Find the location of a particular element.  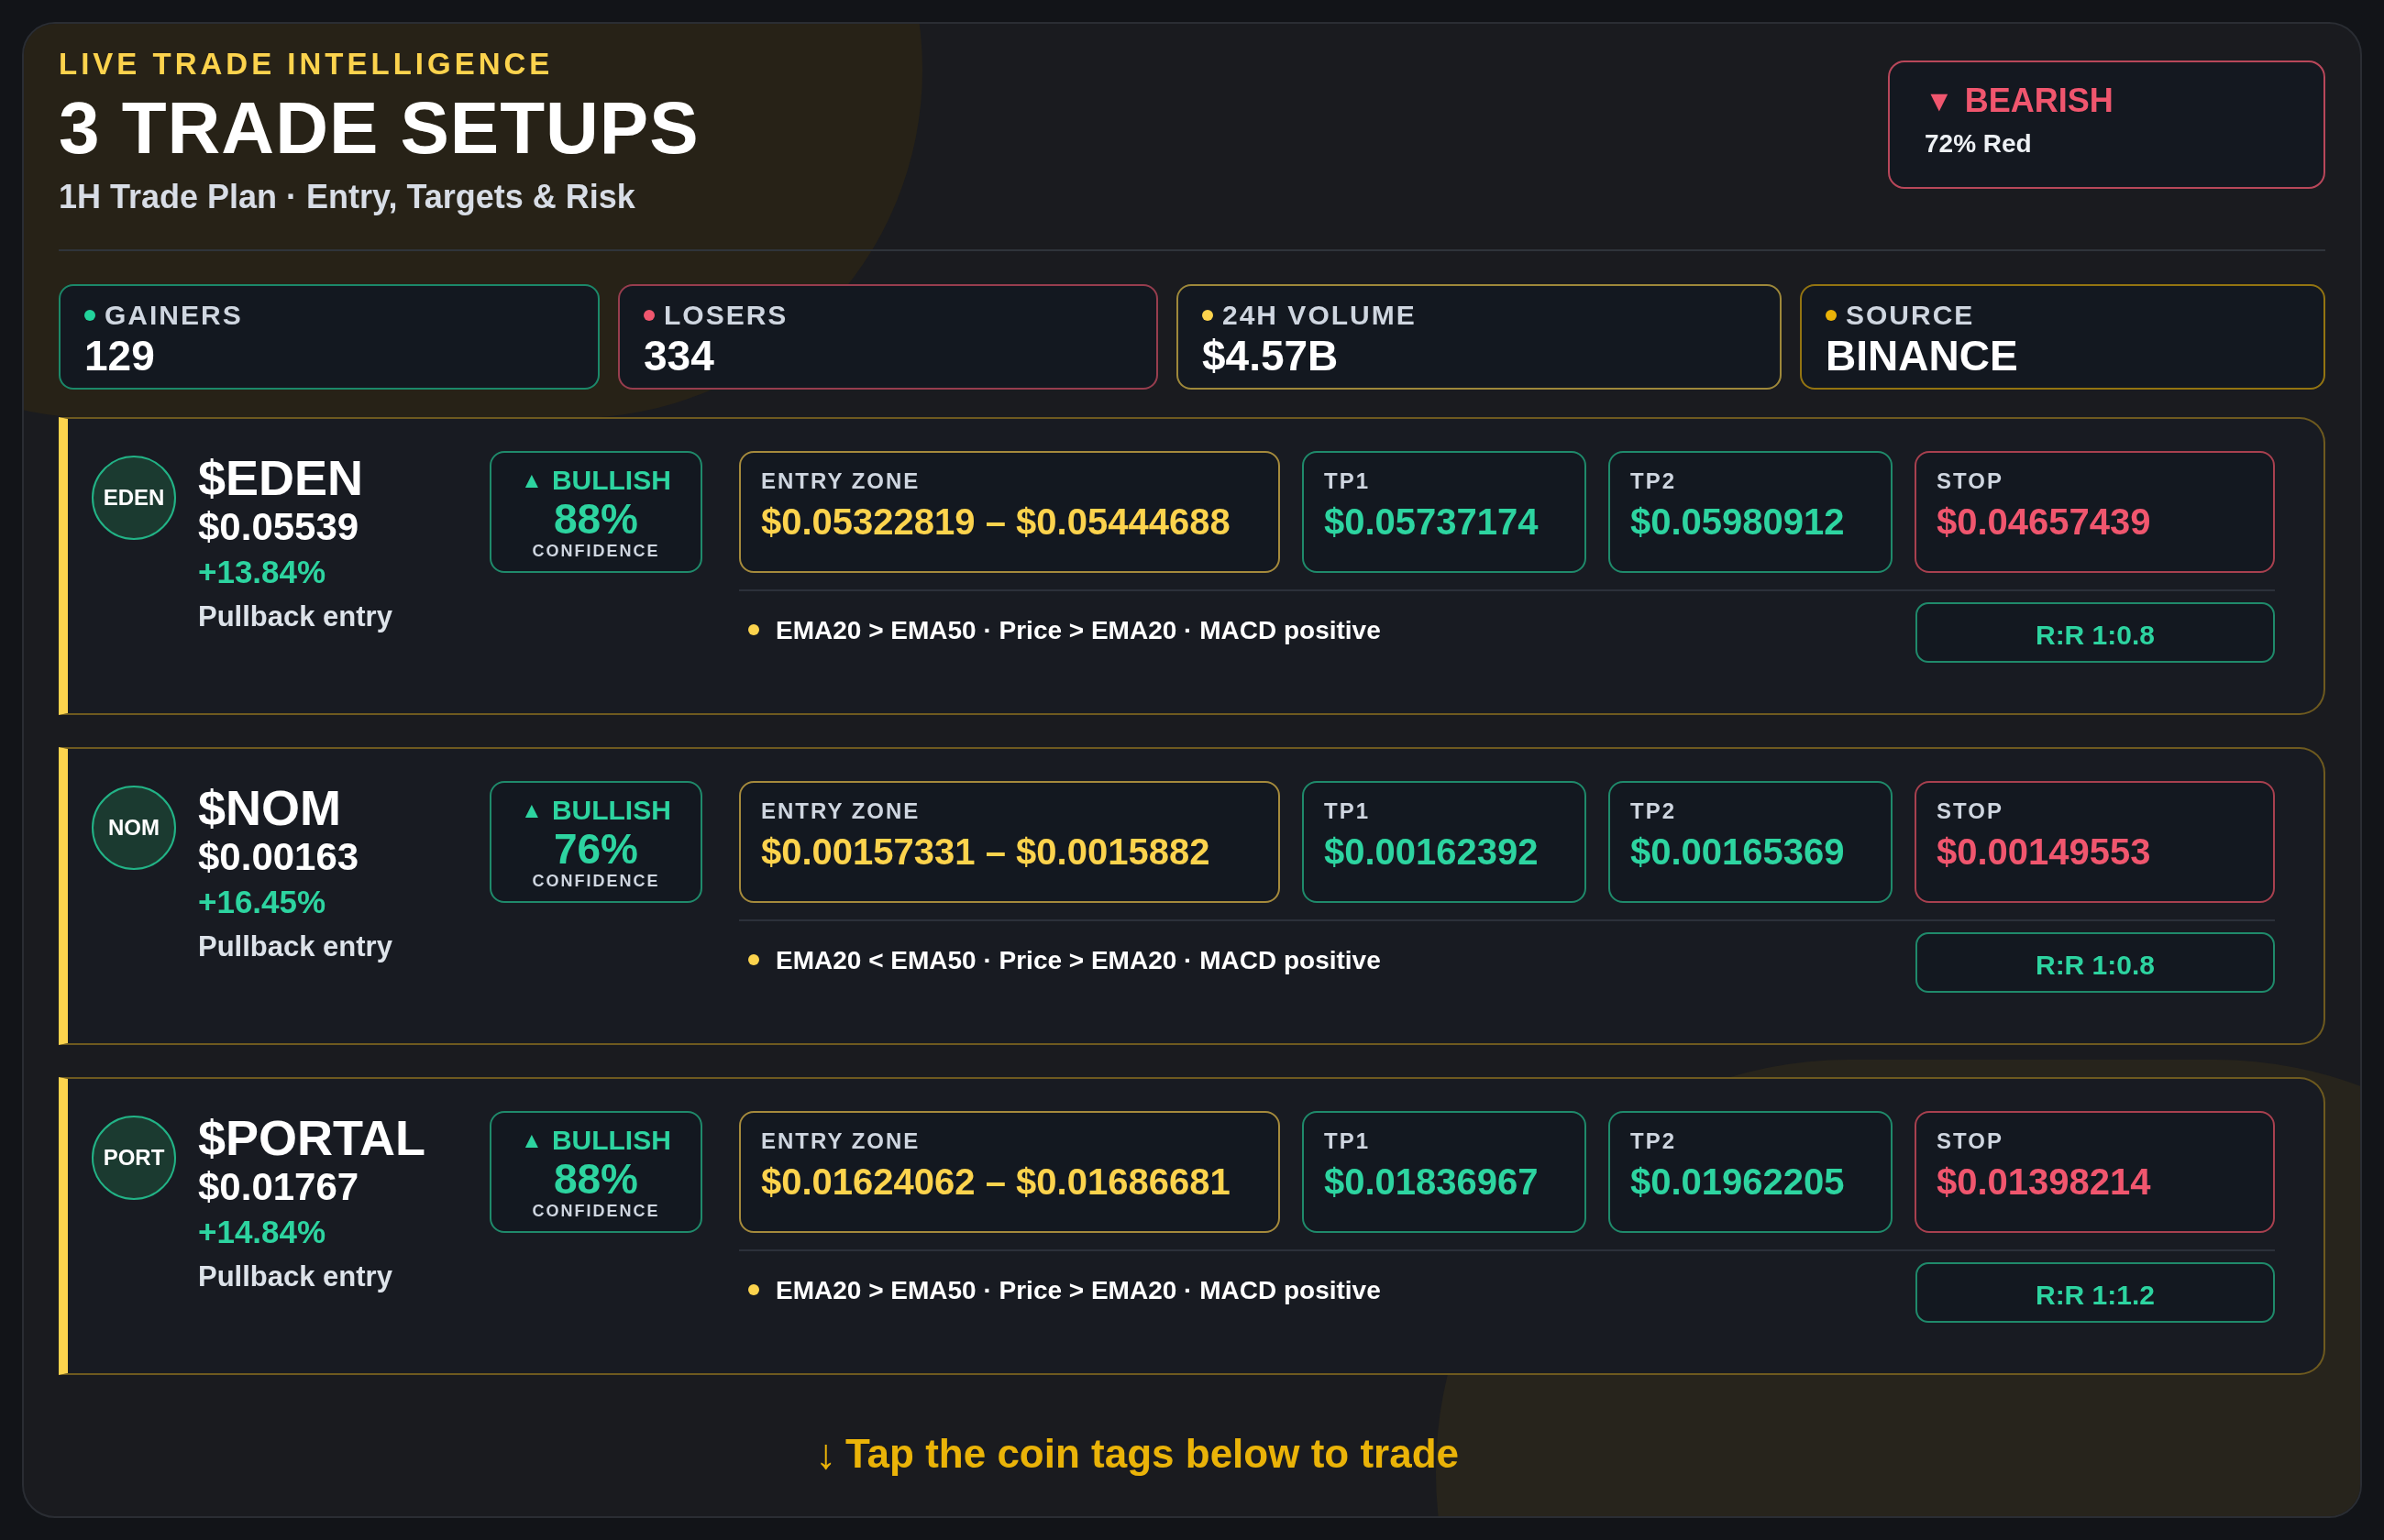

level-value: $0.00162392 is located at coordinates (1432, 852).